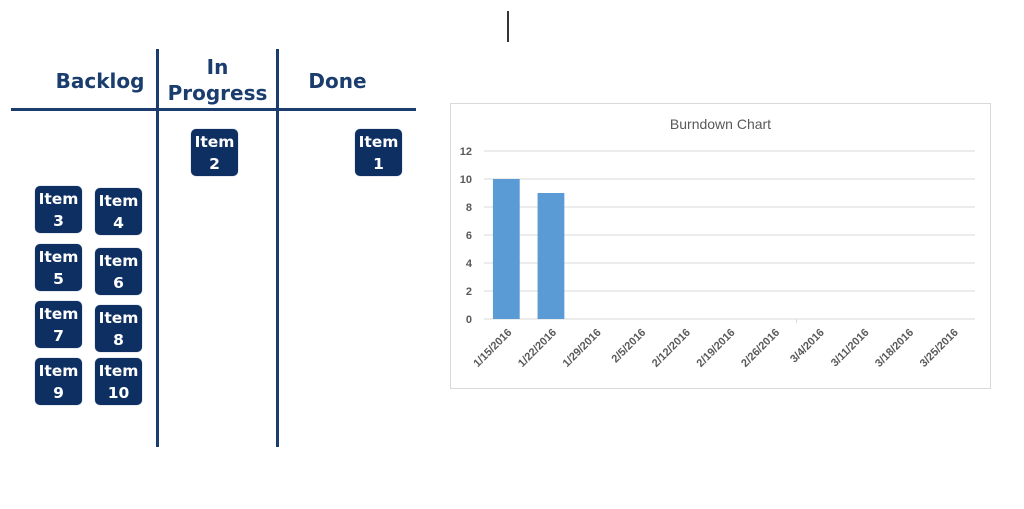 Image resolution: width=1024 pixels, height=509 pixels. What do you see at coordinates (118, 392) in the screenshot?
I see `card-number: 10` at bounding box center [118, 392].